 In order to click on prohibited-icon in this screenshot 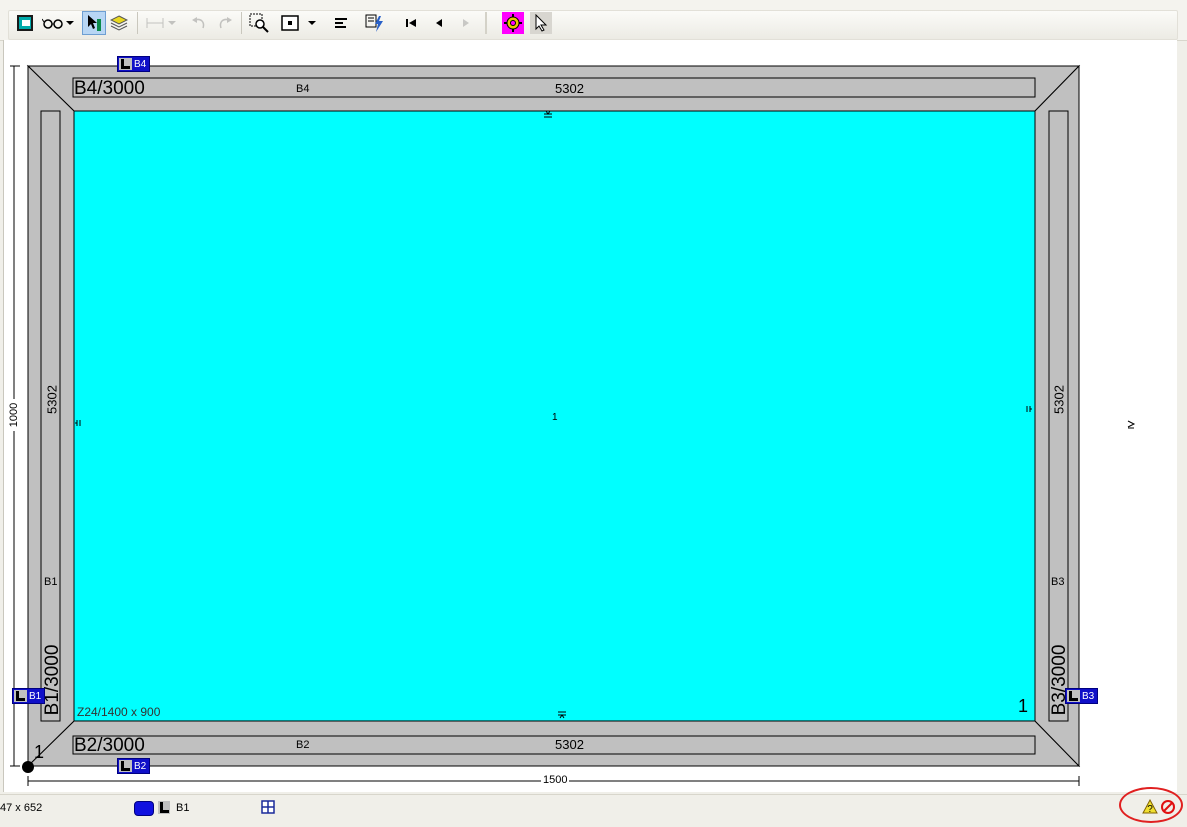, I will do `click(1168, 807)`.